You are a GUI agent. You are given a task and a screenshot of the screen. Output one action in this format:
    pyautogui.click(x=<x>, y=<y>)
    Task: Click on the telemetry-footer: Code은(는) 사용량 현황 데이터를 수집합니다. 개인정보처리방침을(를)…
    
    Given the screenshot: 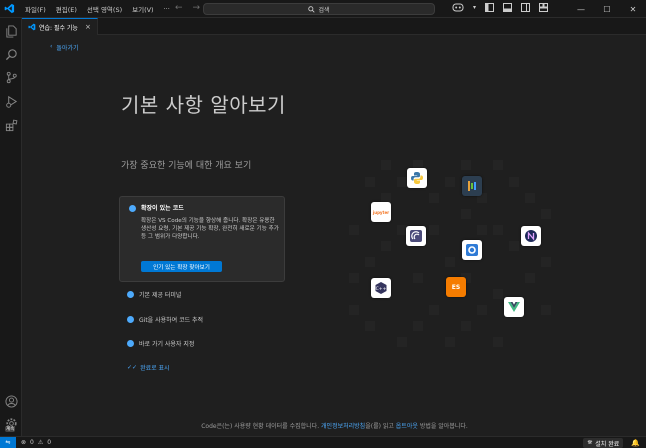 What is the action you would take?
    pyautogui.click(x=334, y=425)
    